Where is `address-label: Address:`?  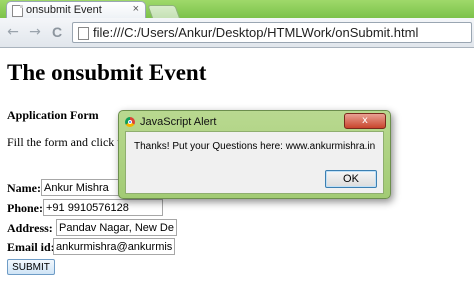
address-label: Address: is located at coordinates (30, 228).